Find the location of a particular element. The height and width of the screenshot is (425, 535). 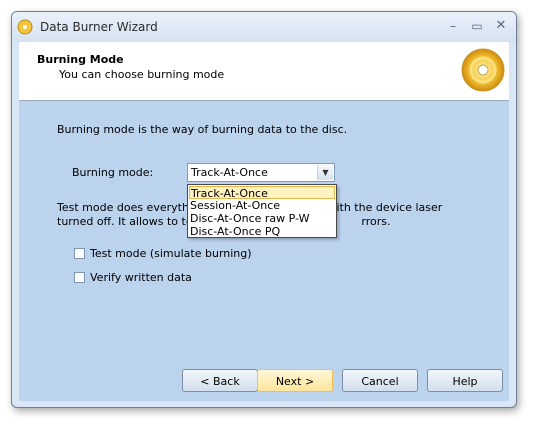

option-track-at-once: Track-At-Once is located at coordinates (262, 193).